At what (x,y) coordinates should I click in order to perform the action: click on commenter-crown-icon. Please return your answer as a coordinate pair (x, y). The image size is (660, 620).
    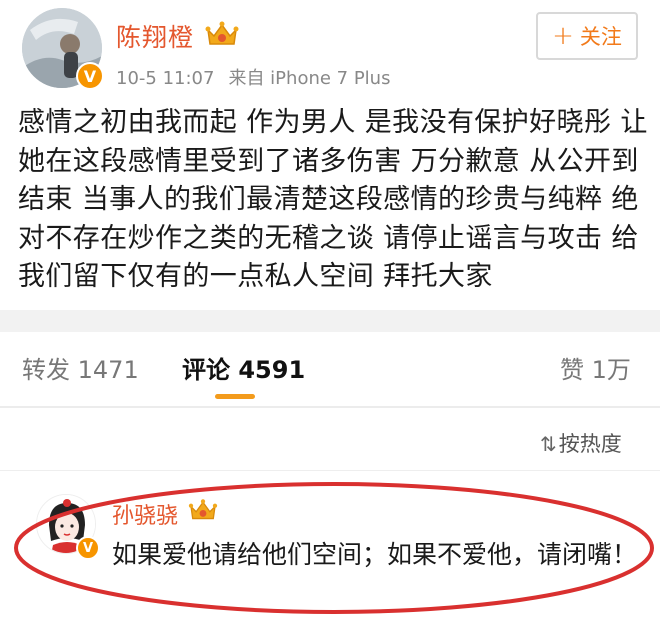
    Looking at the image, I should click on (203, 509).